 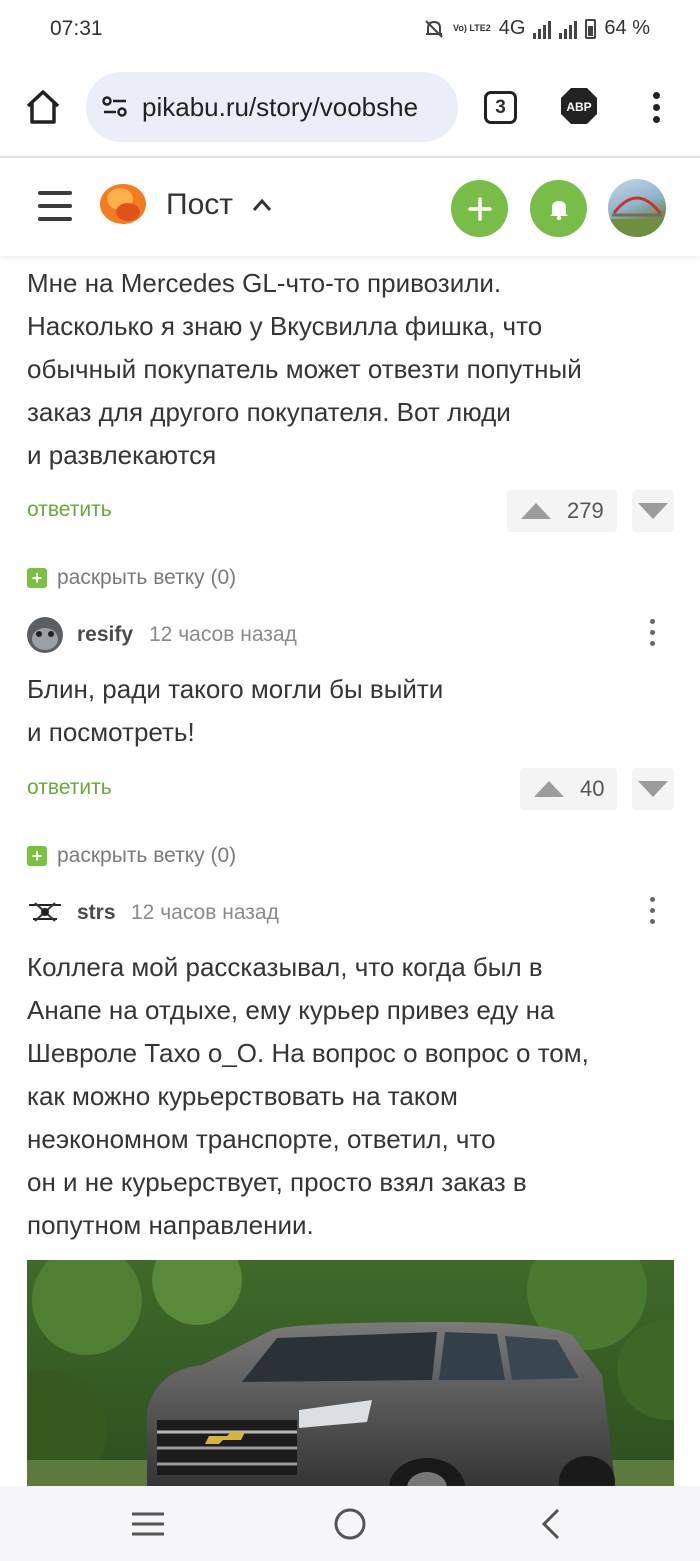 I want to click on battery-level: 64 %, so click(x=627, y=28).